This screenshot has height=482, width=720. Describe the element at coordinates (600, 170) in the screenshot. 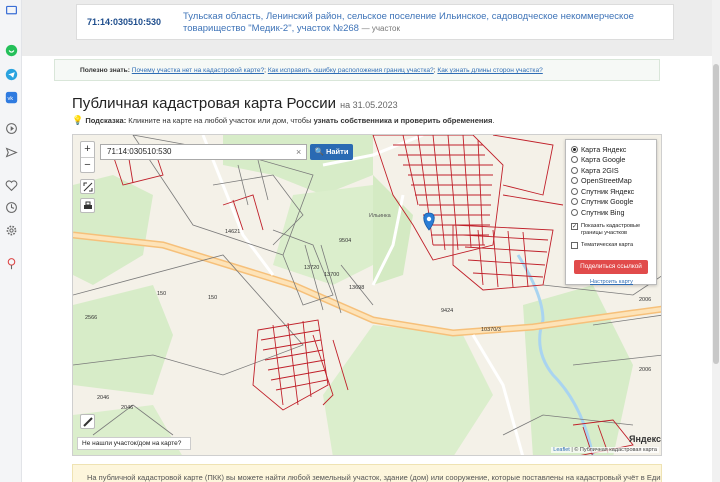

I see `layer-label: Карта 2GIS` at that location.